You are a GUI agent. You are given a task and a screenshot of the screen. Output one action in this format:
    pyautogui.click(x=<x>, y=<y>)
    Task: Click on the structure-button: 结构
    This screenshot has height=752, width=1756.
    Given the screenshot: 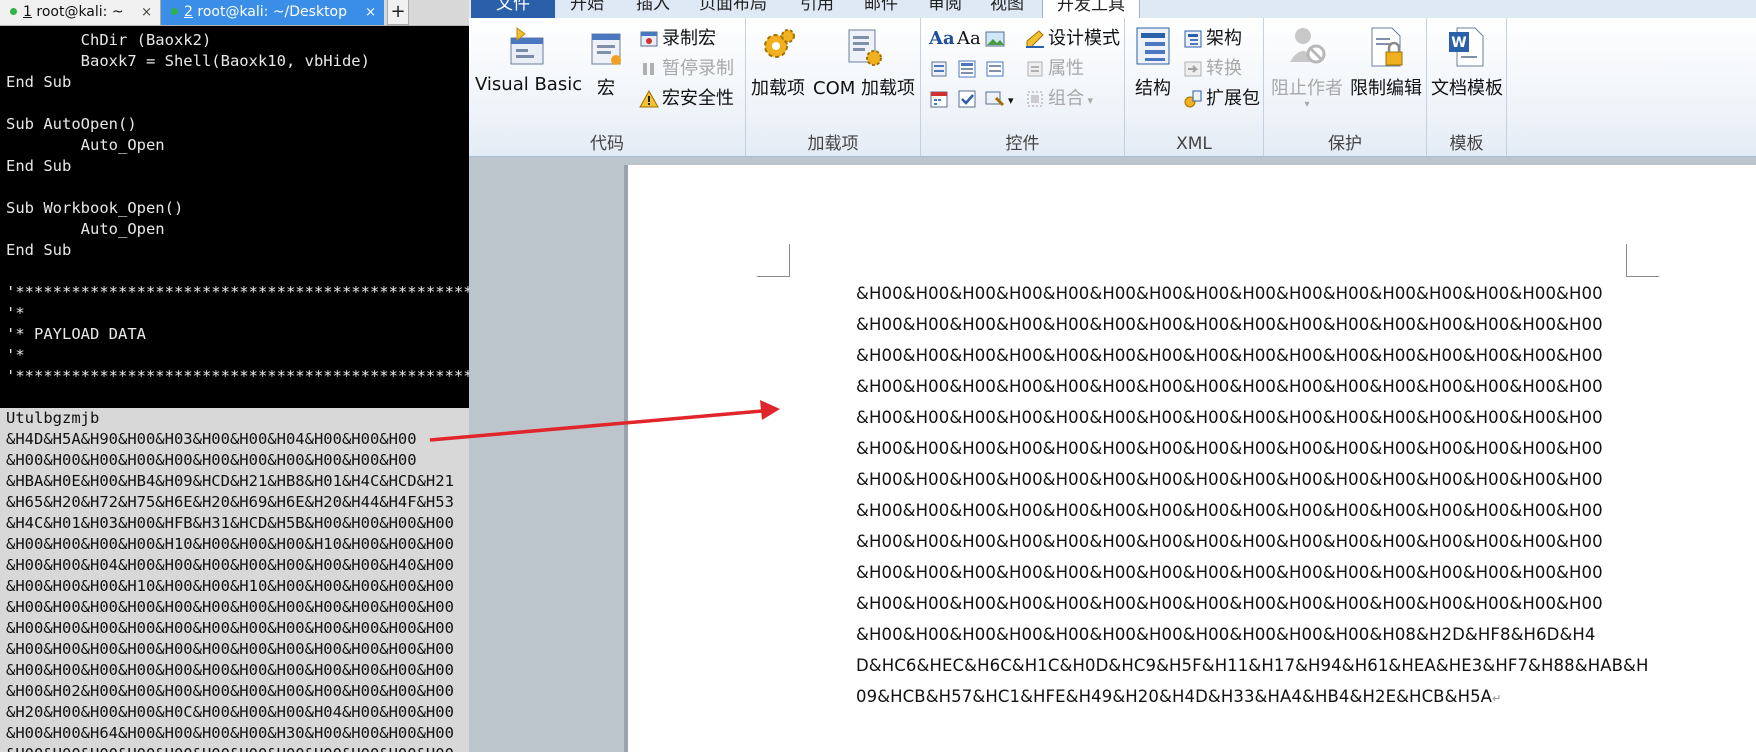 What is the action you would take?
    pyautogui.click(x=1153, y=62)
    